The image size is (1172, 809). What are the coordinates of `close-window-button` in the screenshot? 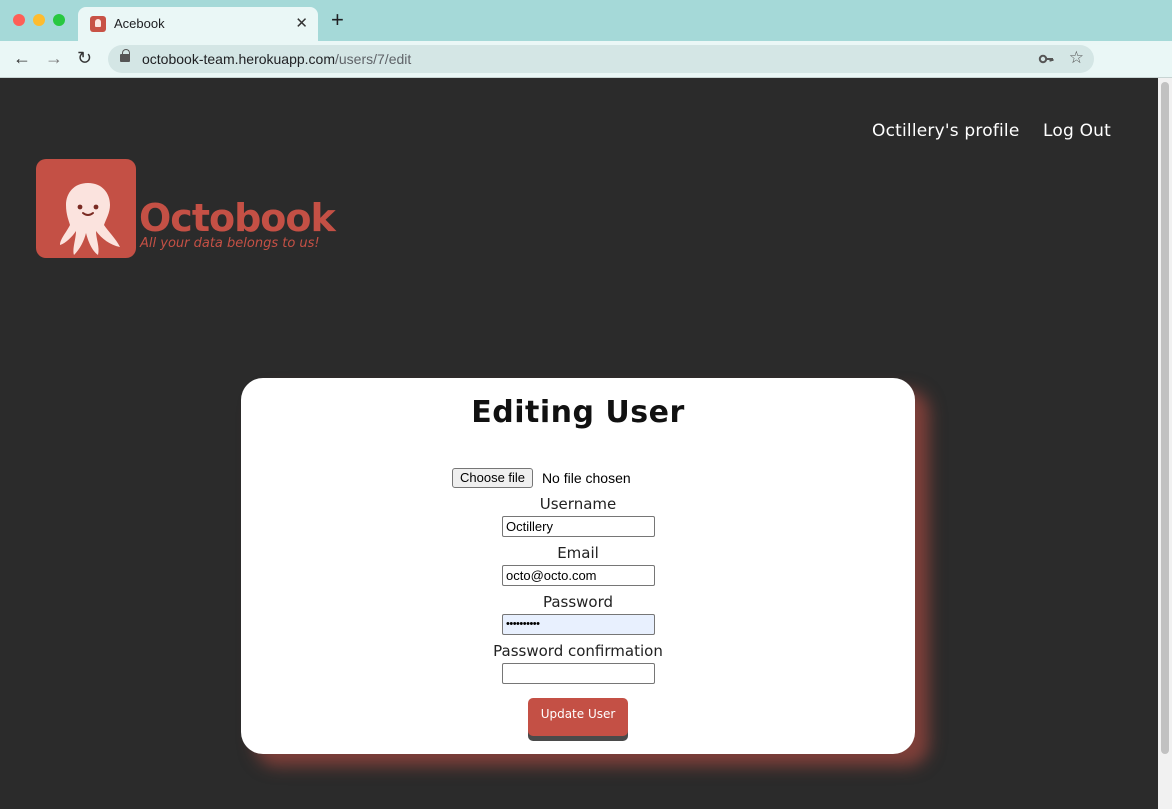 It's located at (19, 20).